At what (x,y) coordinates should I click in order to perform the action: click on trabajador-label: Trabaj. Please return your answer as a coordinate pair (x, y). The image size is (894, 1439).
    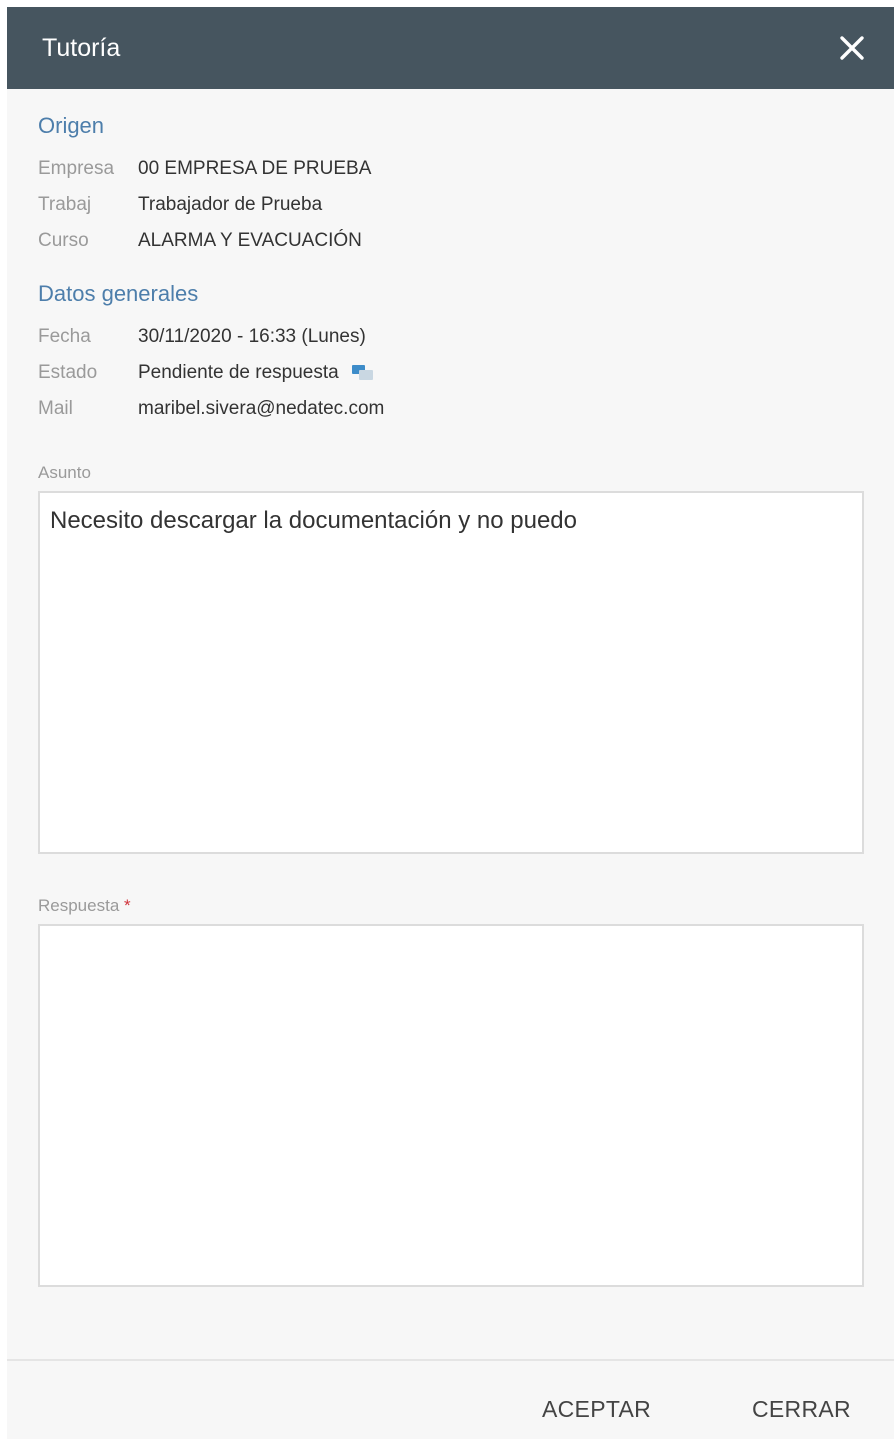
    Looking at the image, I should click on (65, 204).